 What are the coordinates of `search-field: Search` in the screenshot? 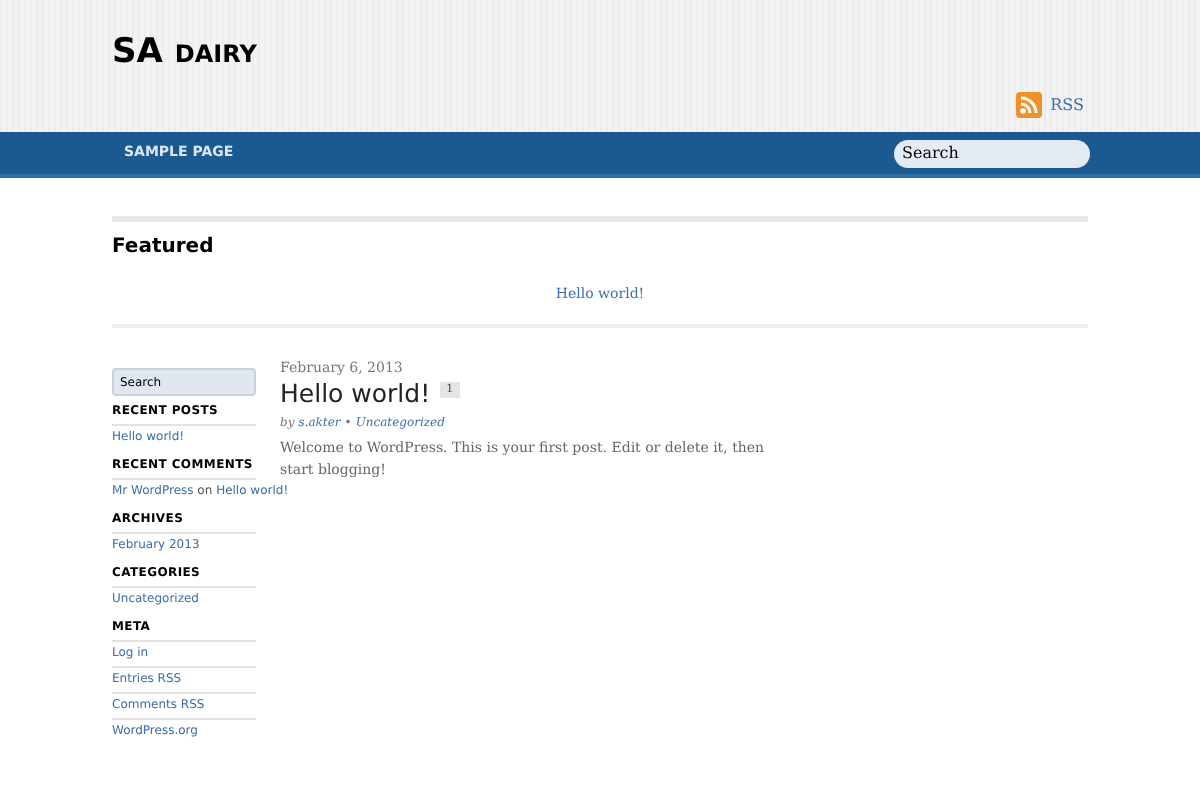 It's located at (992, 153).